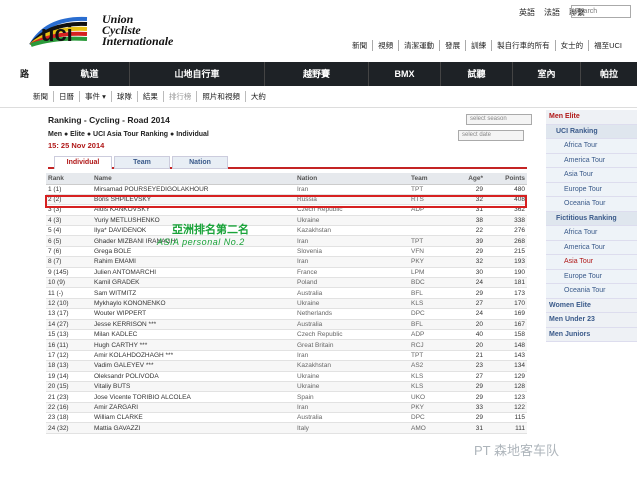  Describe the element at coordinates (427, 179) in the screenshot. I see `col-team: Team` at that location.